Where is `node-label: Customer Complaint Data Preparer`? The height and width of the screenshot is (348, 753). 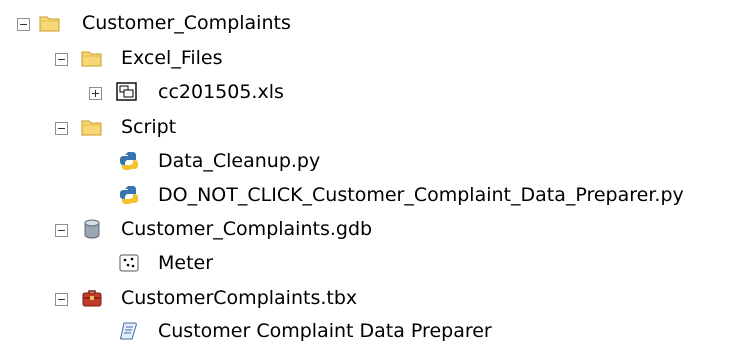 node-label: Customer Complaint Data Preparer is located at coordinates (325, 331).